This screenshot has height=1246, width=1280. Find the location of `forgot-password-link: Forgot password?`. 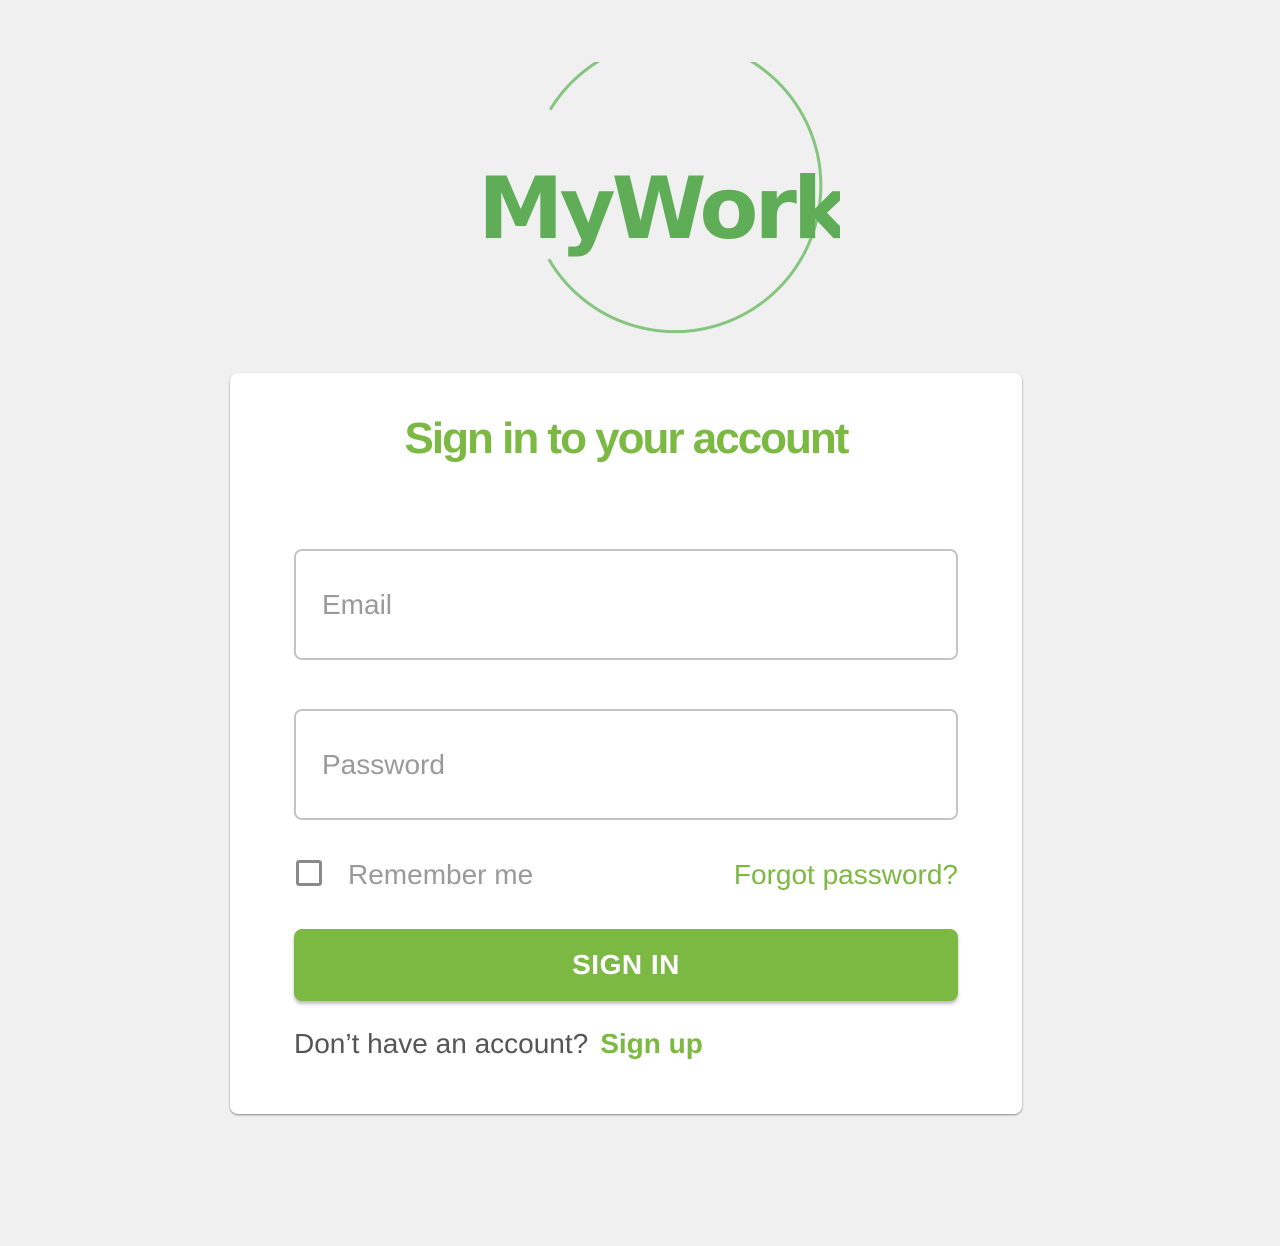

forgot-password-link: Forgot password? is located at coordinates (846, 875).